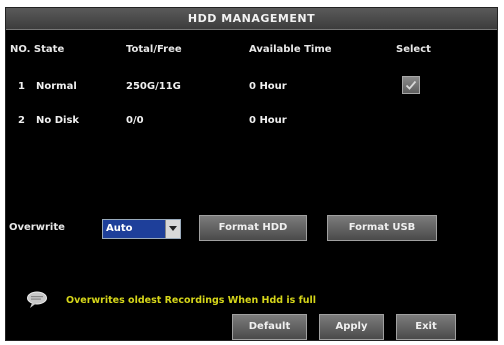 Image resolution: width=504 pixels, height=345 pixels. Describe the element at coordinates (172, 229) in the screenshot. I see `dropdown-arrow-icon` at that location.